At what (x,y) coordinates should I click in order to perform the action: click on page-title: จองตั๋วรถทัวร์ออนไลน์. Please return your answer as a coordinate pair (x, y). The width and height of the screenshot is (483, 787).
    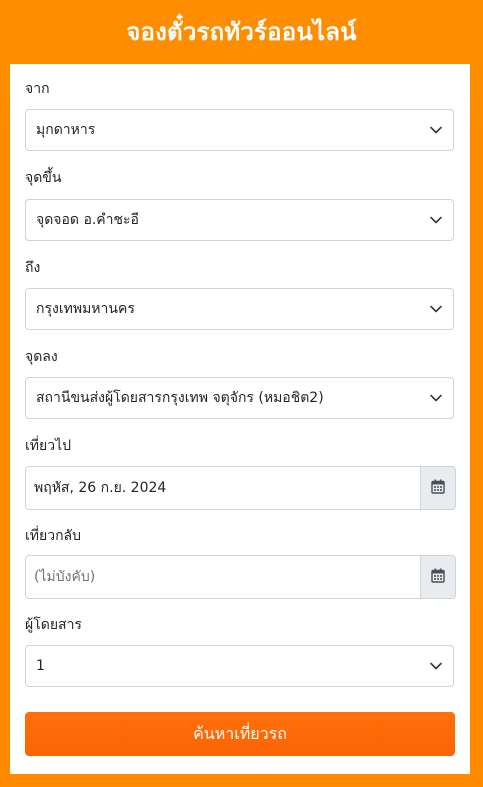
    Looking at the image, I should click on (241, 31).